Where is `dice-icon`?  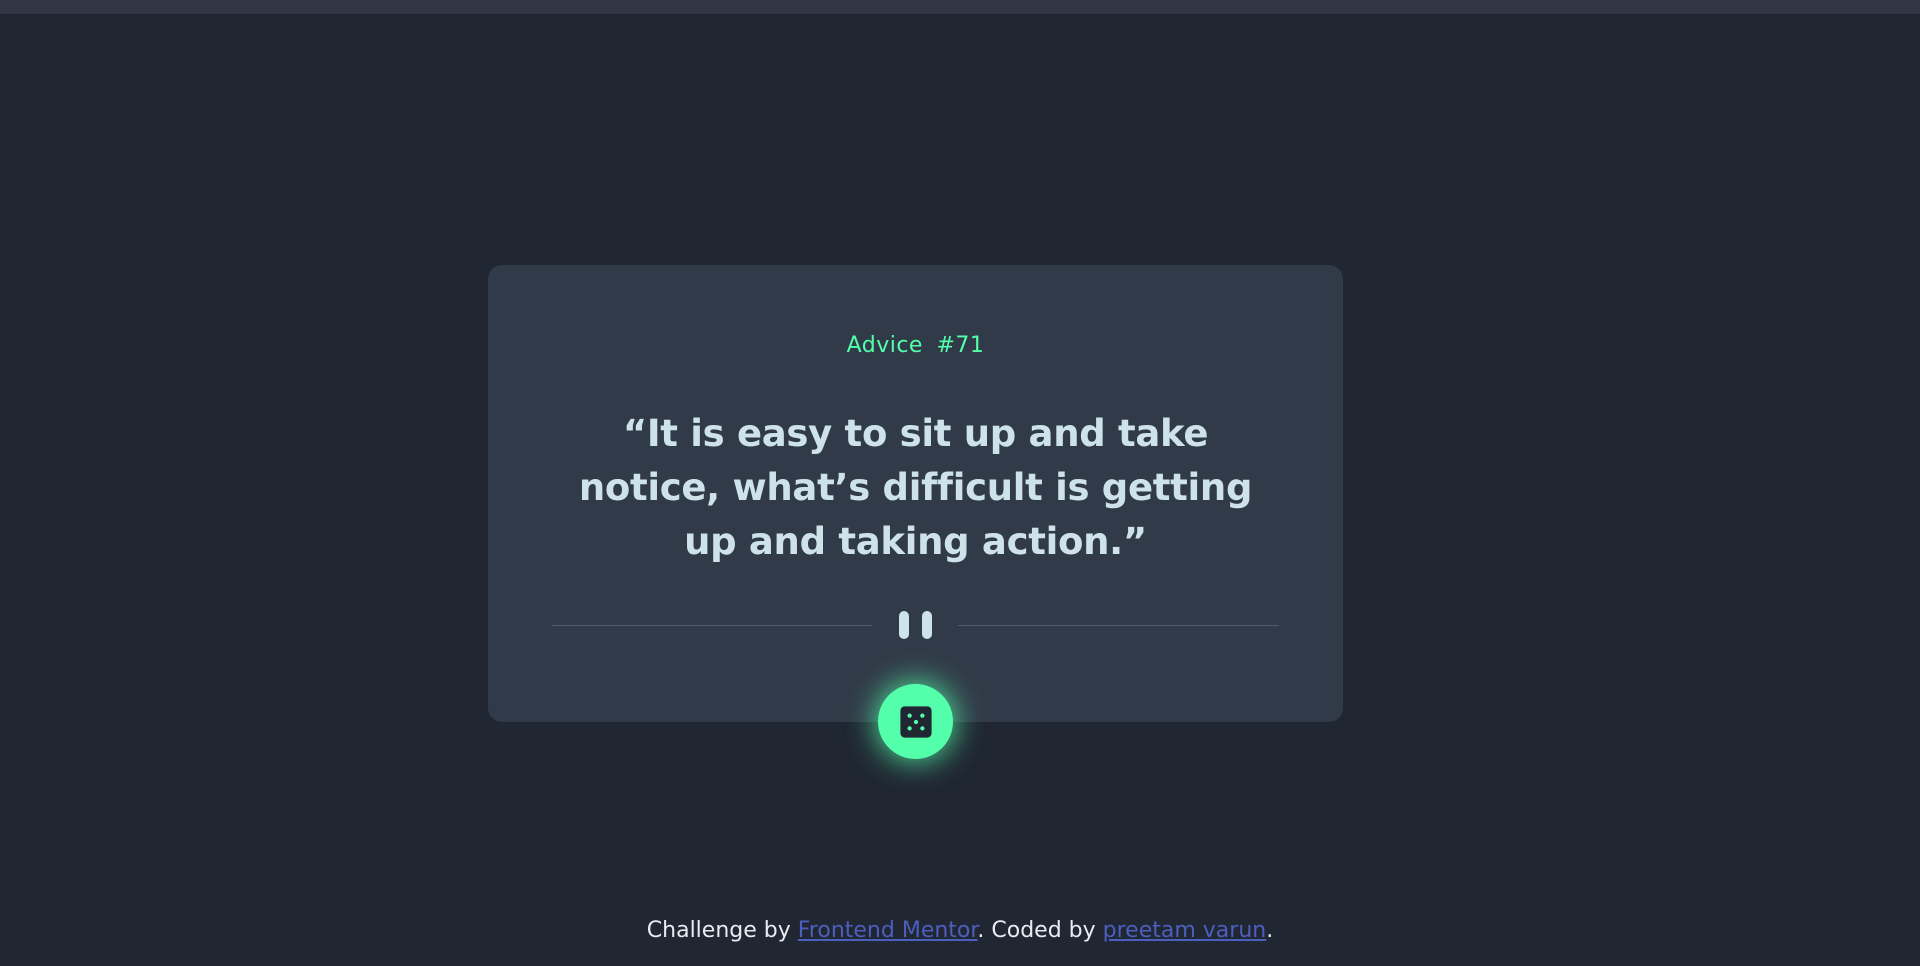 dice-icon is located at coordinates (915, 721).